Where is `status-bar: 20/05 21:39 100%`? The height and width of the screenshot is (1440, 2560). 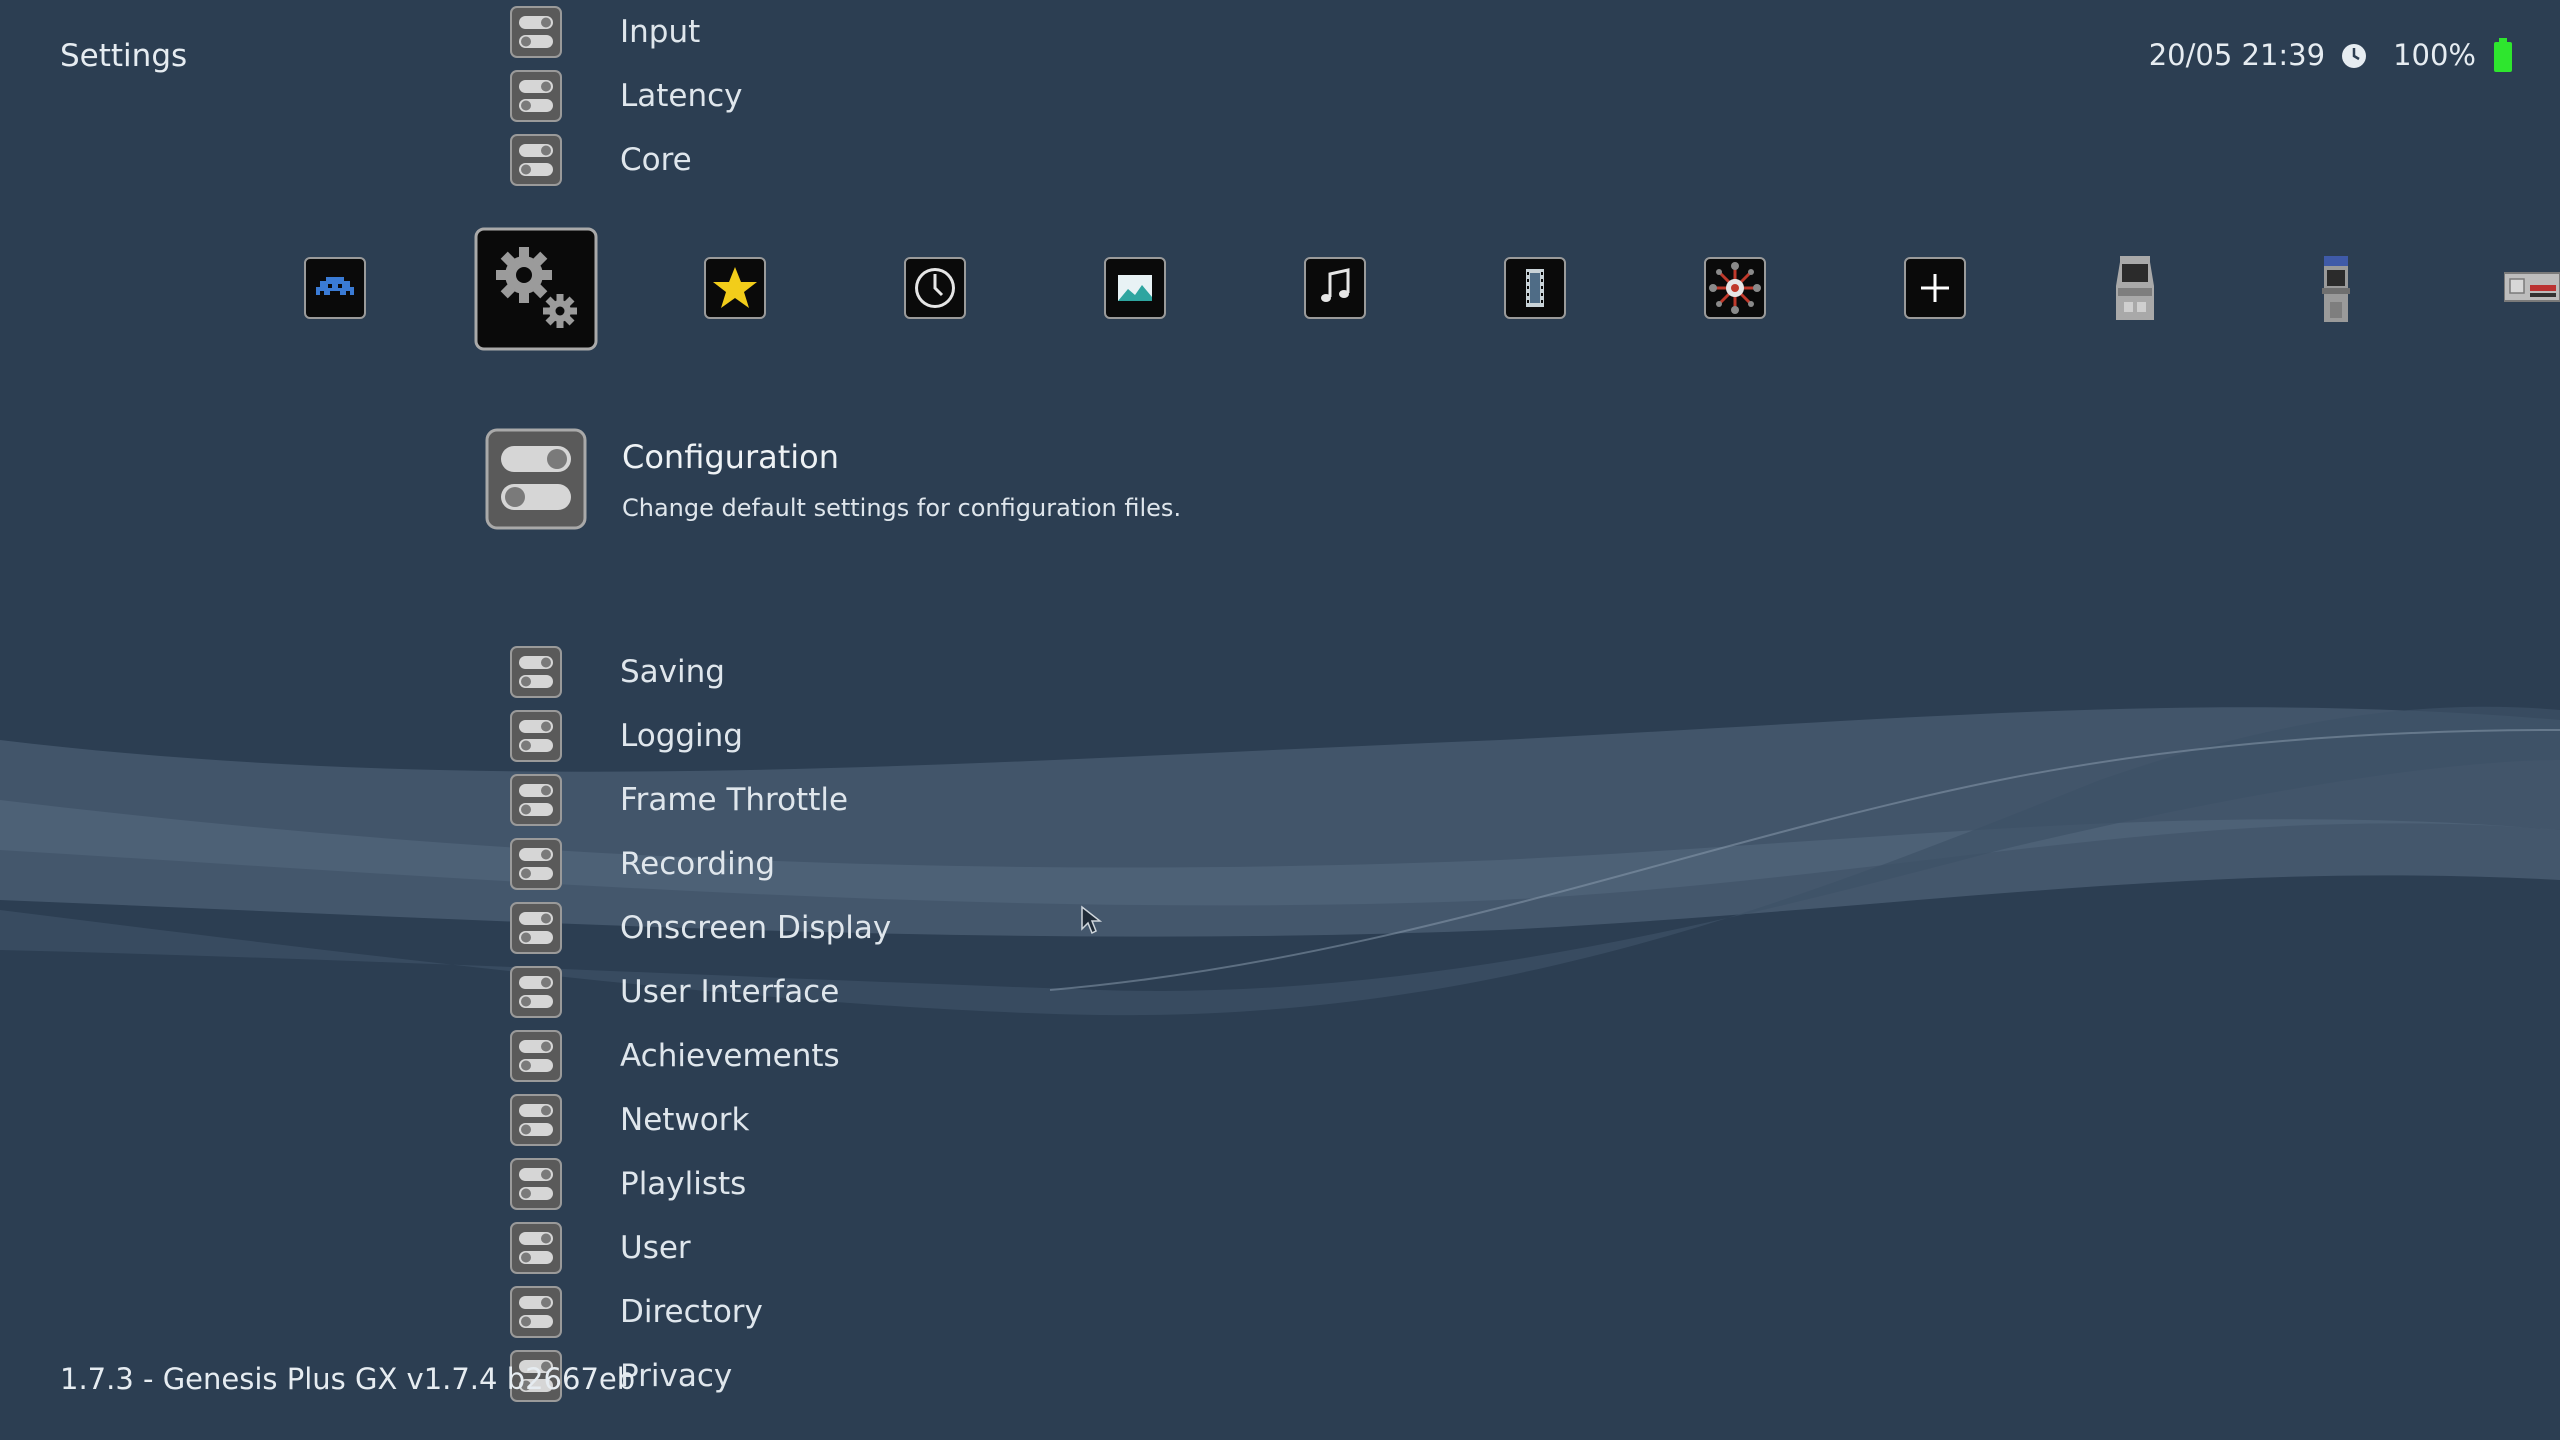 status-bar: 20/05 21:39 100% is located at coordinates (2330, 55).